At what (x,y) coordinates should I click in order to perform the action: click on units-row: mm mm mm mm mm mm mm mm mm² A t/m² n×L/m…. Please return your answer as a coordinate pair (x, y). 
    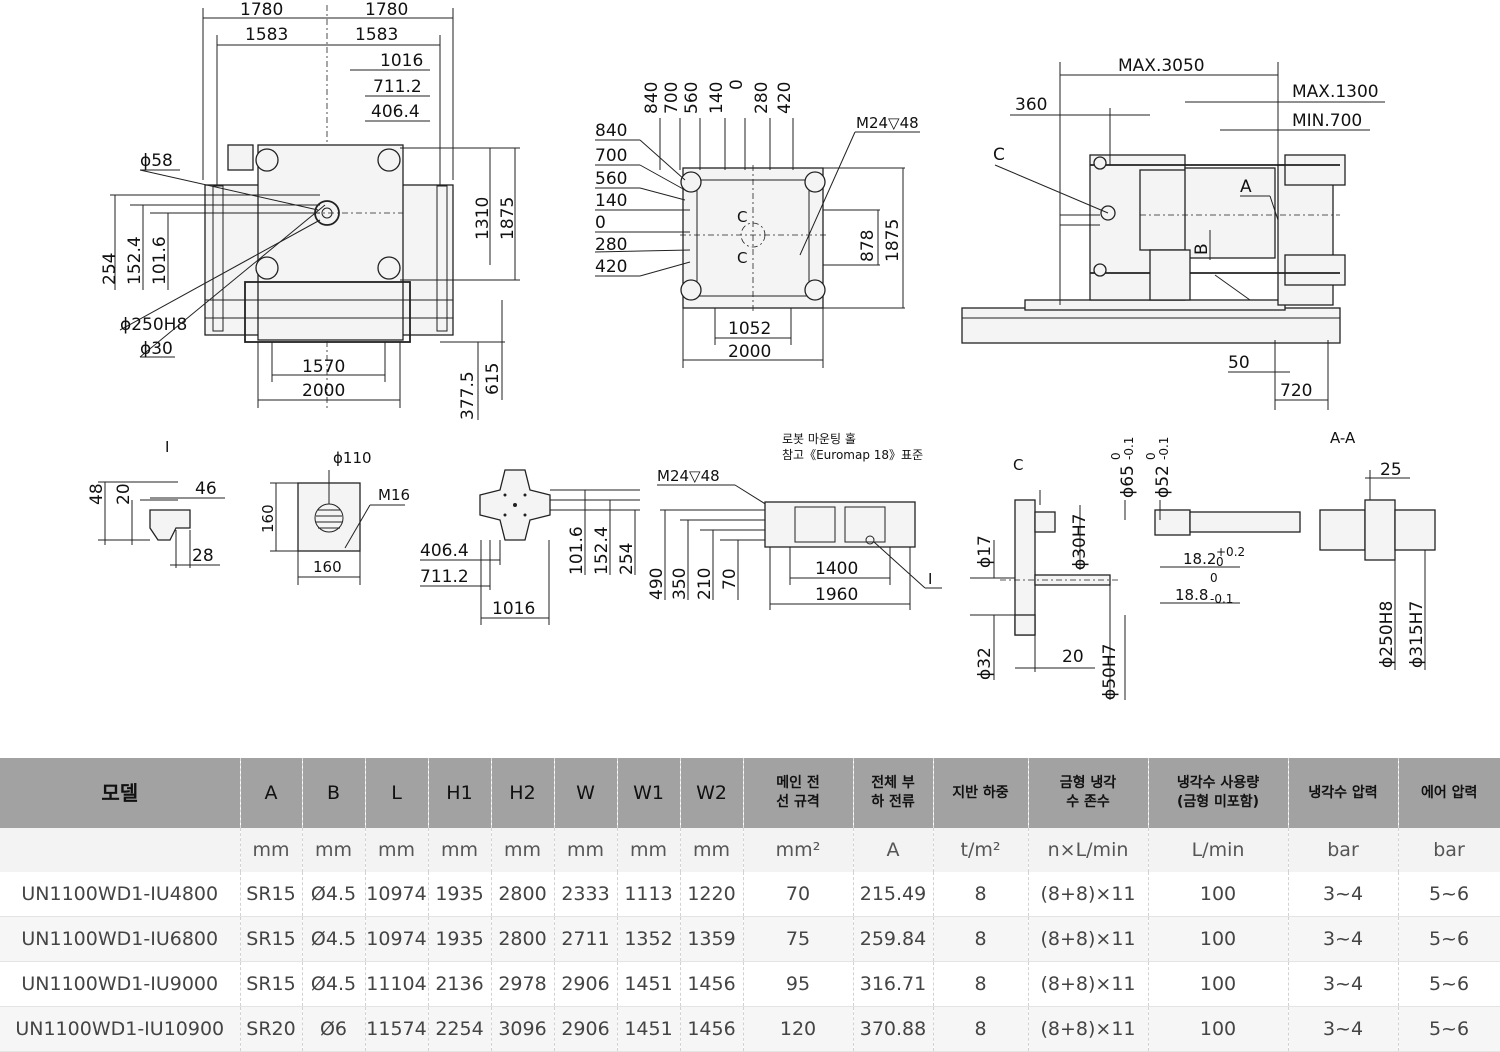
    Looking at the image, I should click on (750, 850).